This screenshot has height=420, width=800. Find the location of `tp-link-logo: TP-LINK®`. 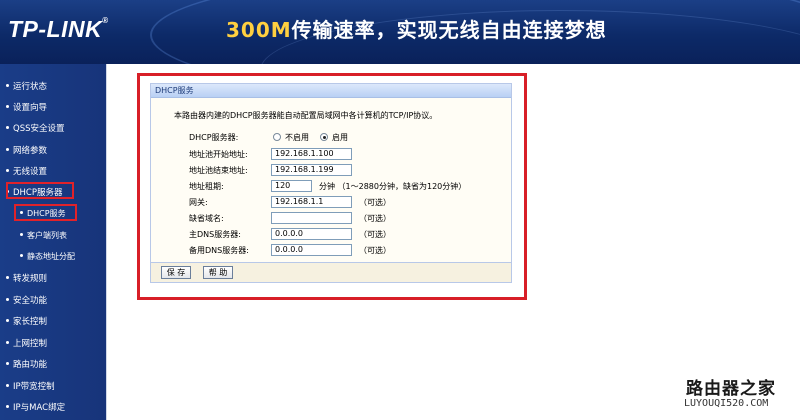

tp-link-logo: TP-LINK® is located at coordinates (58, 29).